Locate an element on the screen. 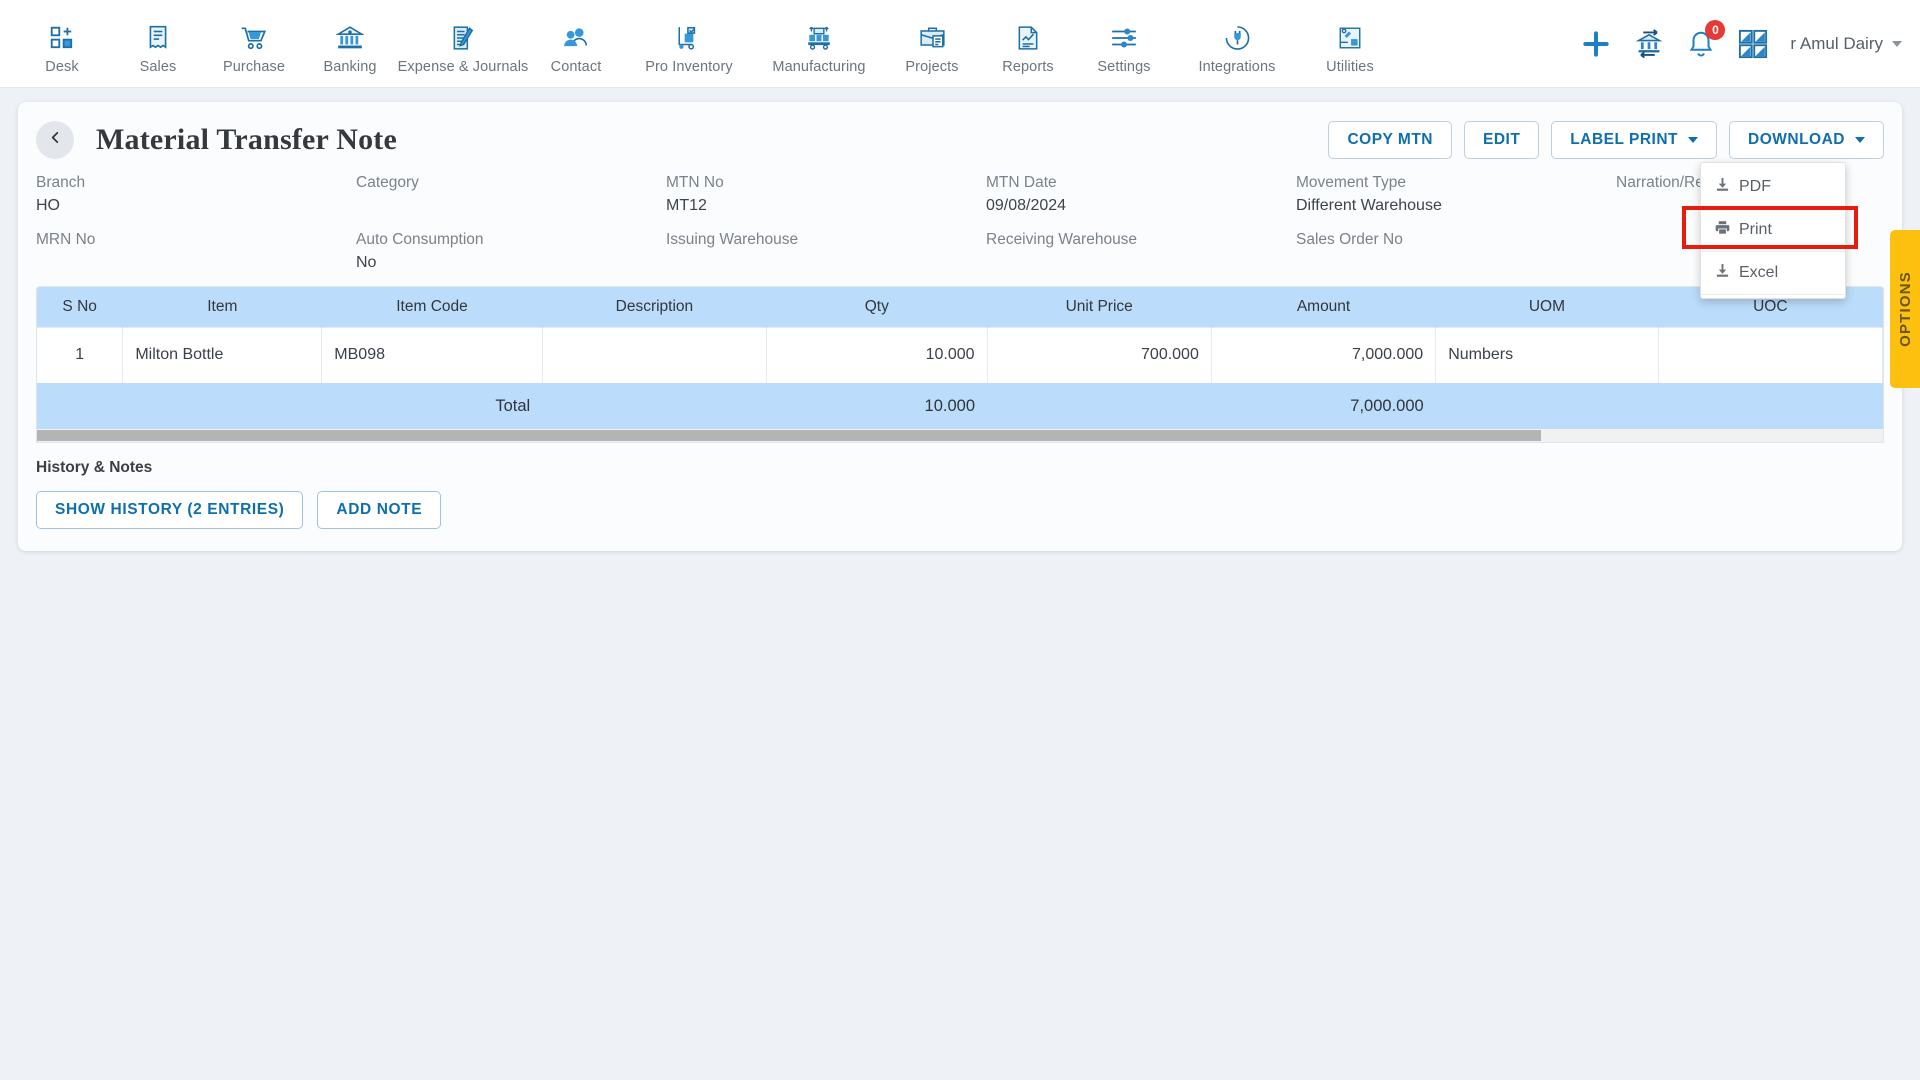  table-horizontal-scrollbar is located at coordinates (960, 435).